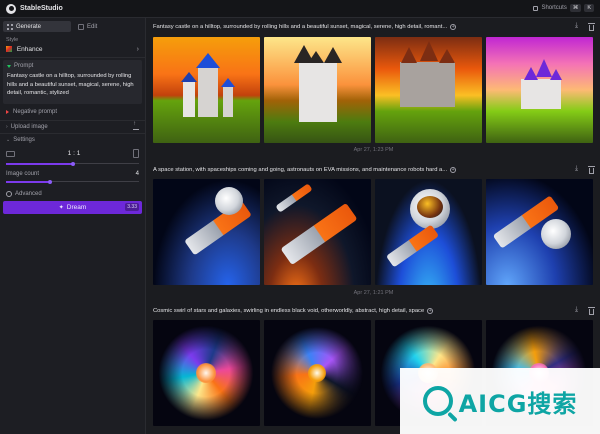  Describe the element at coordinates (61, 207) in the screenshot. I see `sparkle-icon: ✦` at that location.